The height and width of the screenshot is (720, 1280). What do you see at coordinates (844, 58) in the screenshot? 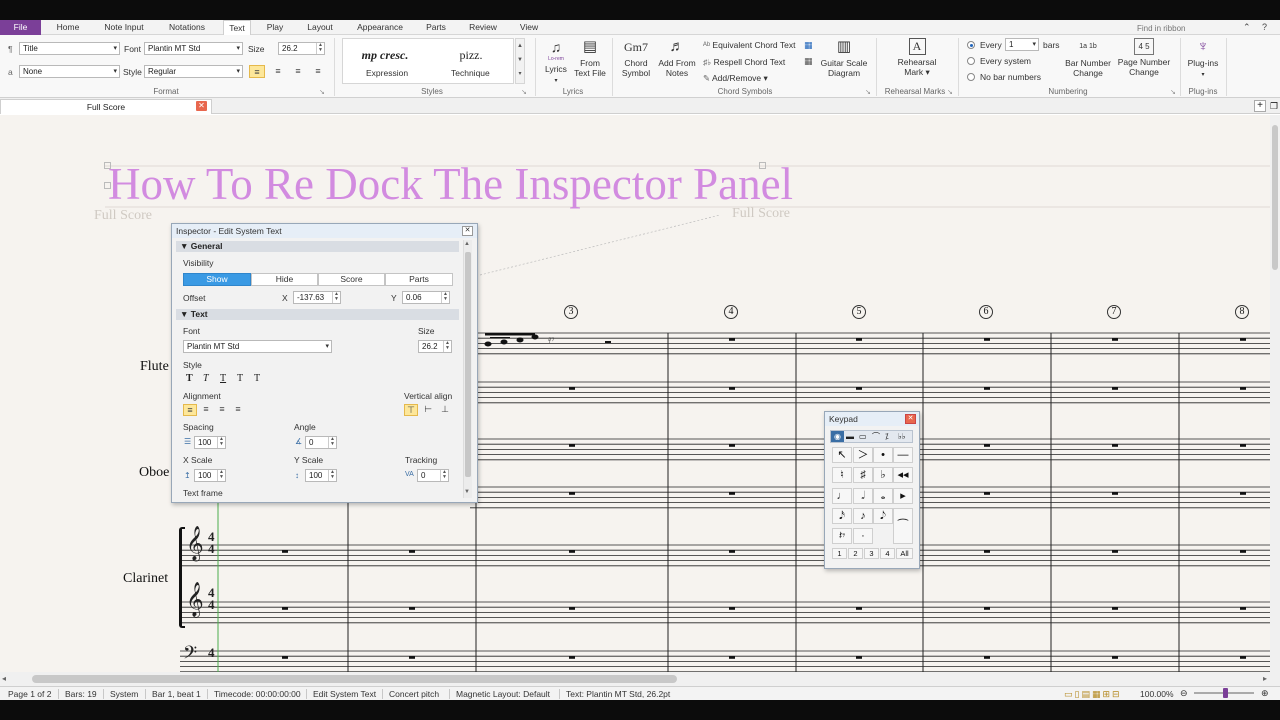
I see `guitar-scale-diagram-button: ▥ Guitar Scale Diagram` at bounding box center [844, 58].